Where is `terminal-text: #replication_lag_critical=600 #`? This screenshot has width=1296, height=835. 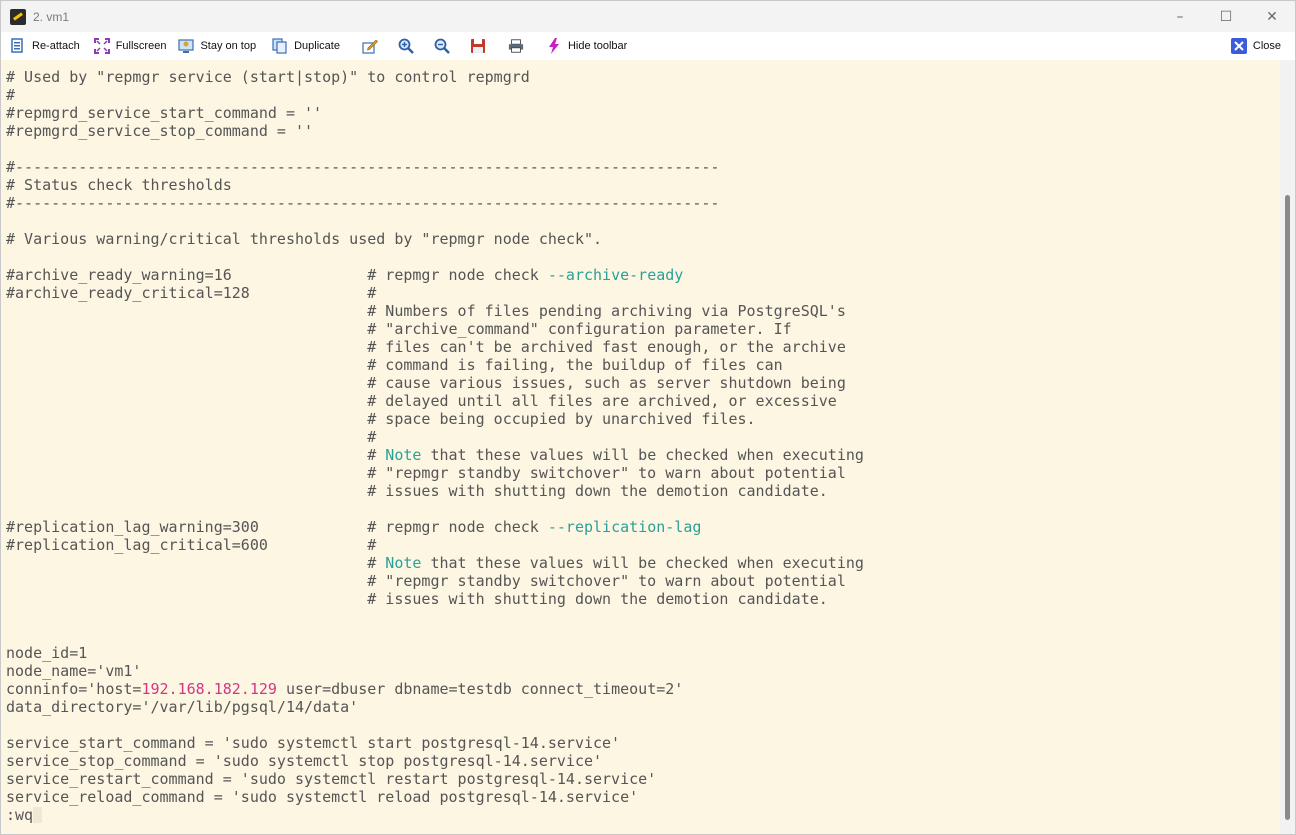
terminal-text: #replication_lag_critical=600 # is located at coordinates (191, 545).